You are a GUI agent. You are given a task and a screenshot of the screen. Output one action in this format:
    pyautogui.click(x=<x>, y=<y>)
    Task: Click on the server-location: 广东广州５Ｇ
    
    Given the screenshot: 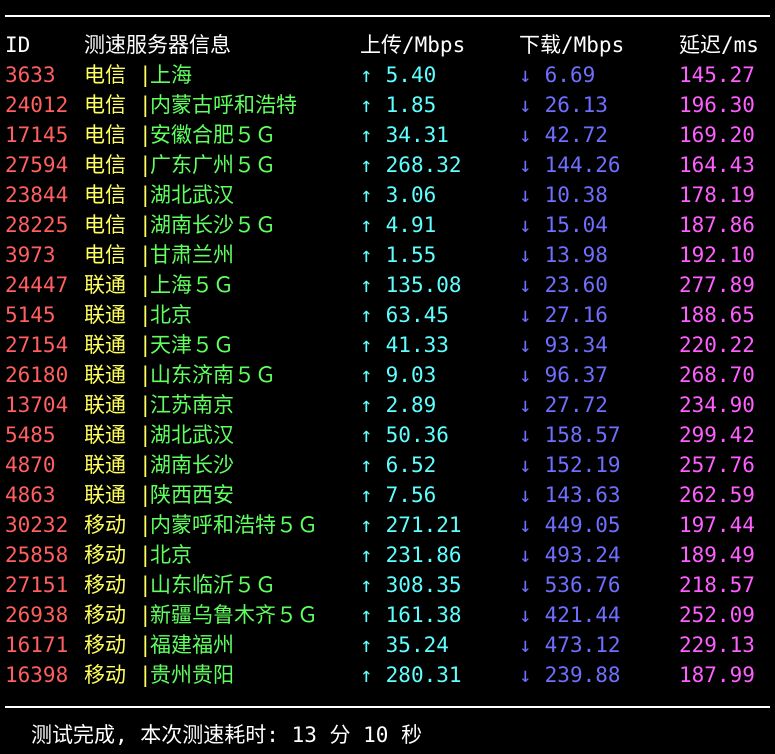 What is the action you would take?
    pyautogui.click(x=213, y=165)
    